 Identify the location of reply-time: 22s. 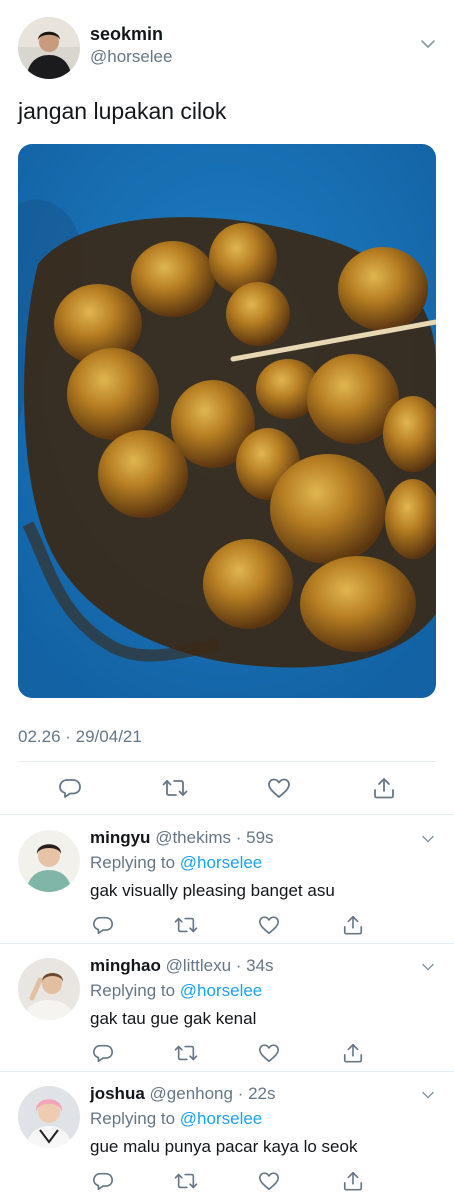
(262, 1093).